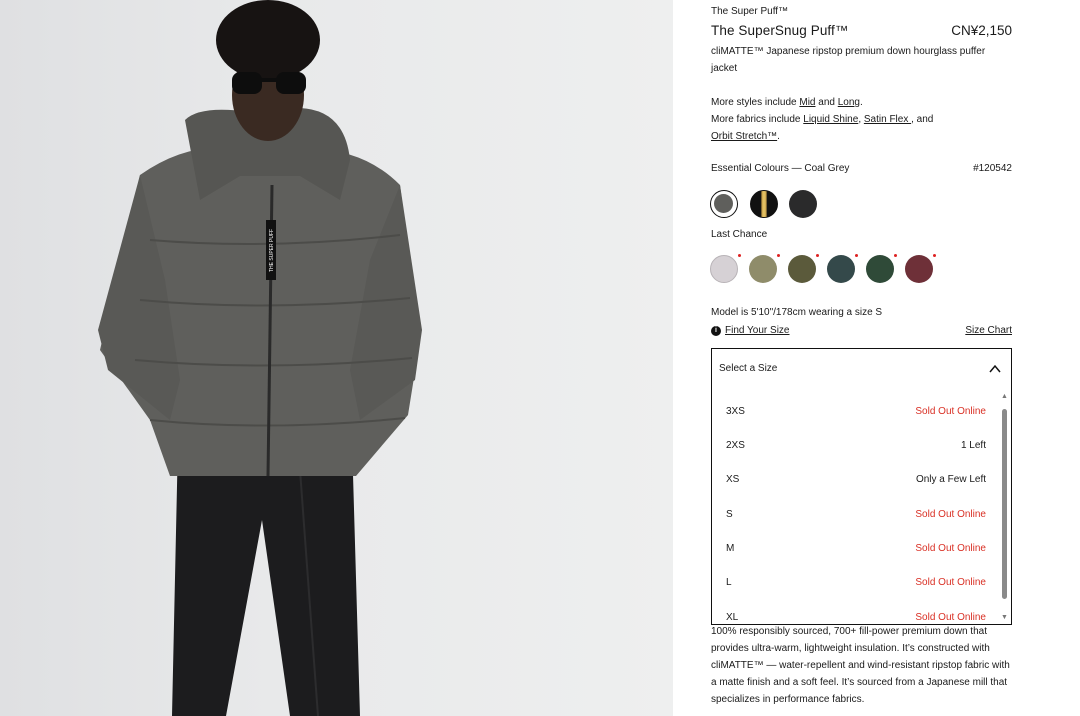 Image resolution: width=1080 pixels, height=716 pixels. Describe the element at coordinates (854, 447) in the screenshot. I see `size-option: 2XS 1 Left` at that location.